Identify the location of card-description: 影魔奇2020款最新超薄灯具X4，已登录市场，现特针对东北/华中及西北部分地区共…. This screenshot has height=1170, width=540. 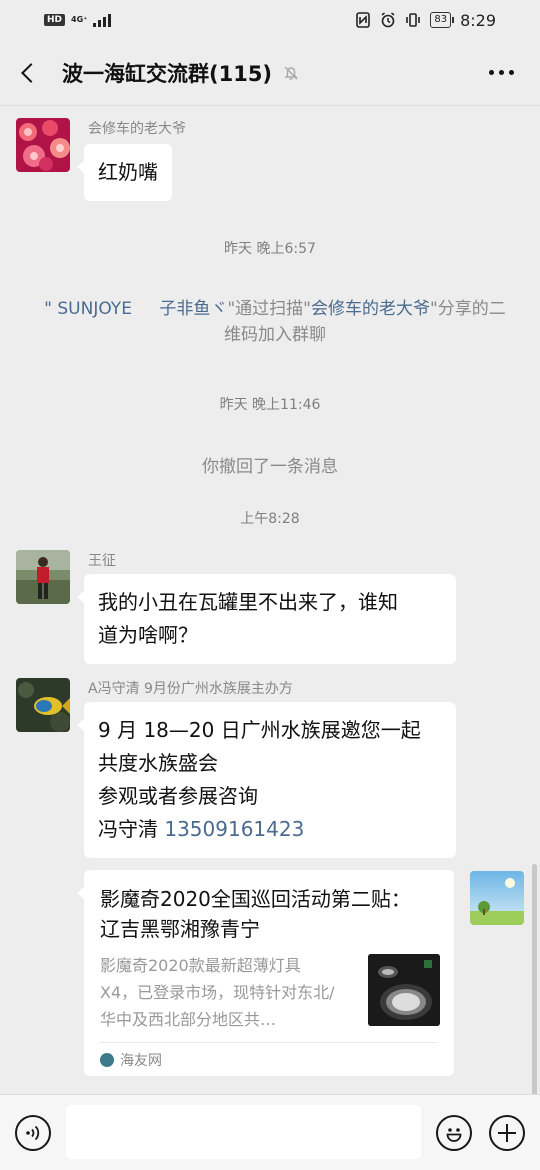
(217, 992).